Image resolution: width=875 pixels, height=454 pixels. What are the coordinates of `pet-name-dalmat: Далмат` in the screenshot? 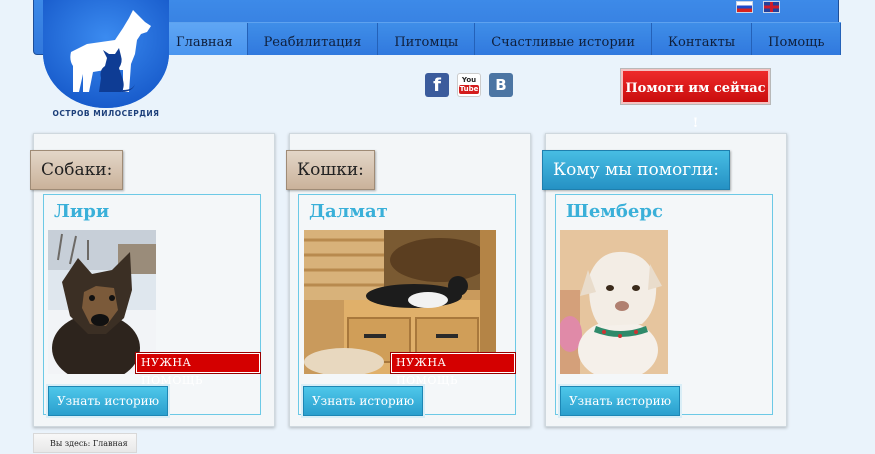 It's located at (348, 211).